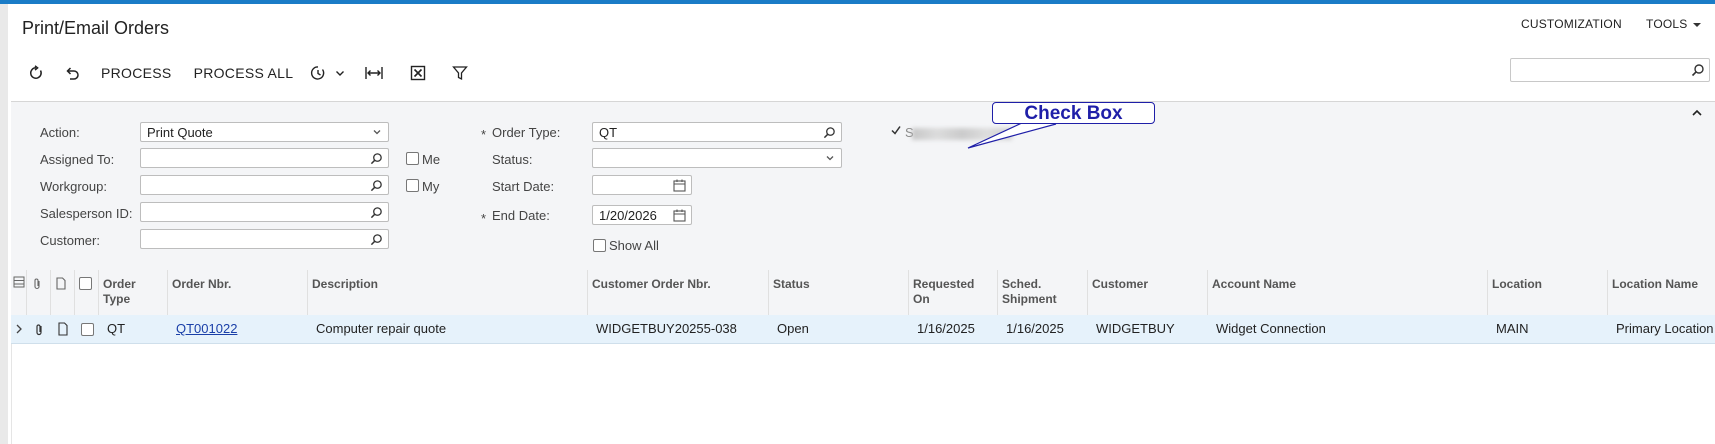 Image resolution: width=1715 pixels, height=444 pixels. Describe the element at coordinates (264, 158) in the screenshot. I see `assigned-to-field` at that location.